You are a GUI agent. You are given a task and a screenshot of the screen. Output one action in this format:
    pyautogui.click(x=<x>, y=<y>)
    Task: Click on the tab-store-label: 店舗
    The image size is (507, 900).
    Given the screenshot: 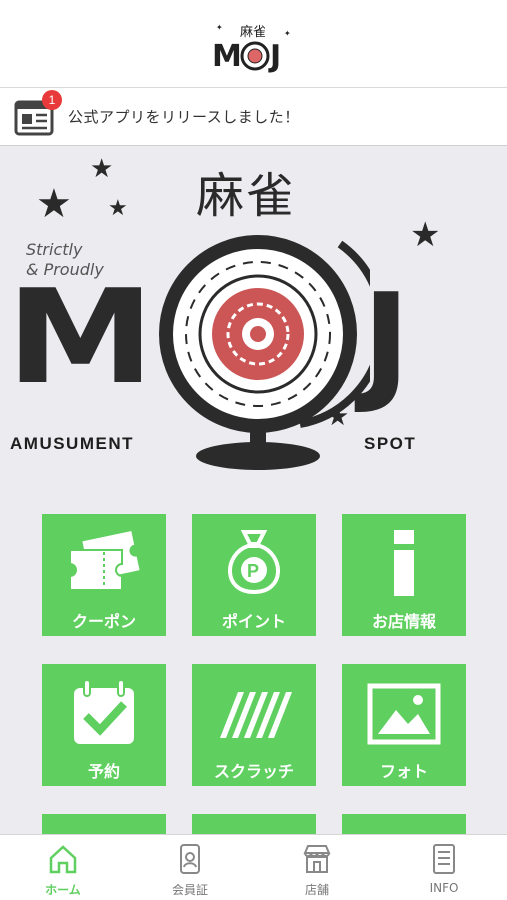 What is the action you would take?
    pyautogui.click(x=316, y=890)
    